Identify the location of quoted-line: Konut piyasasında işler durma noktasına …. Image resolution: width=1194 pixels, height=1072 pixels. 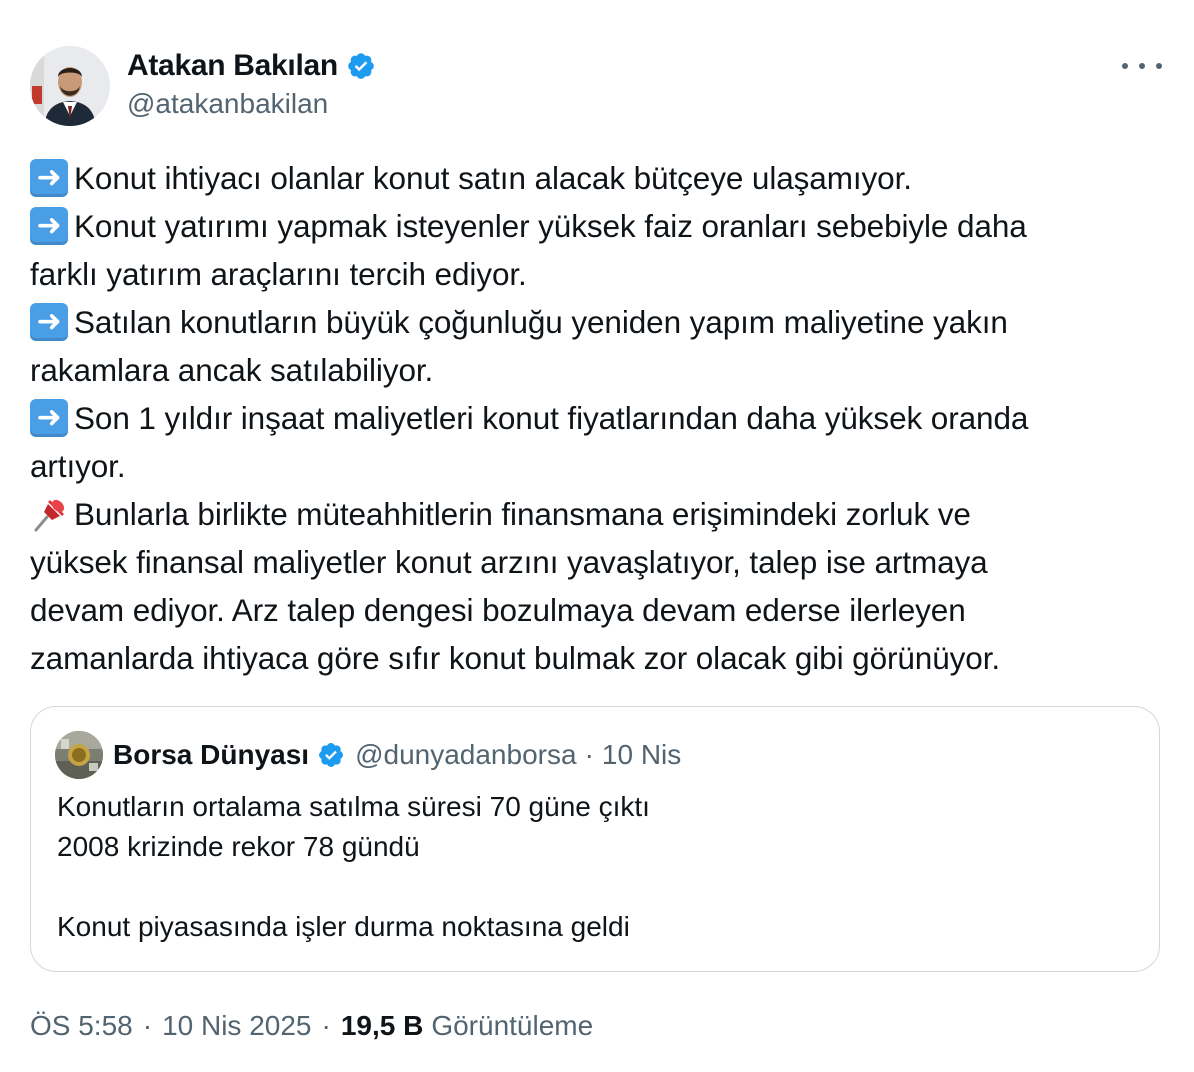
(343, 926).